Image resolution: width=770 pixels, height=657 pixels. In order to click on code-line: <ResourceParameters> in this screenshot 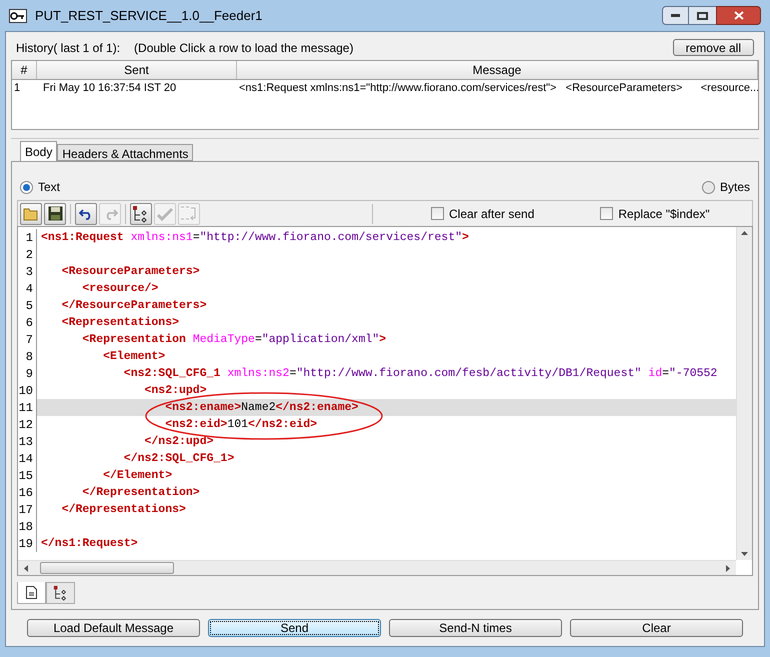, I will do `click(131, 272)`.